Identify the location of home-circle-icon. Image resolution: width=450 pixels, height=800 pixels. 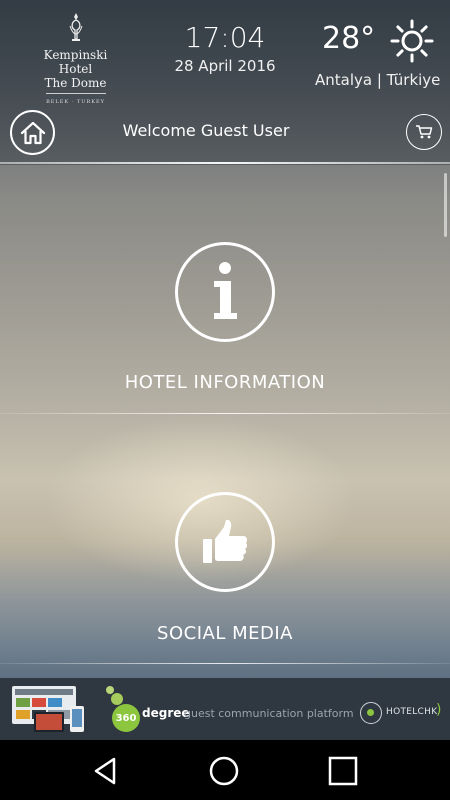
(224, 771).